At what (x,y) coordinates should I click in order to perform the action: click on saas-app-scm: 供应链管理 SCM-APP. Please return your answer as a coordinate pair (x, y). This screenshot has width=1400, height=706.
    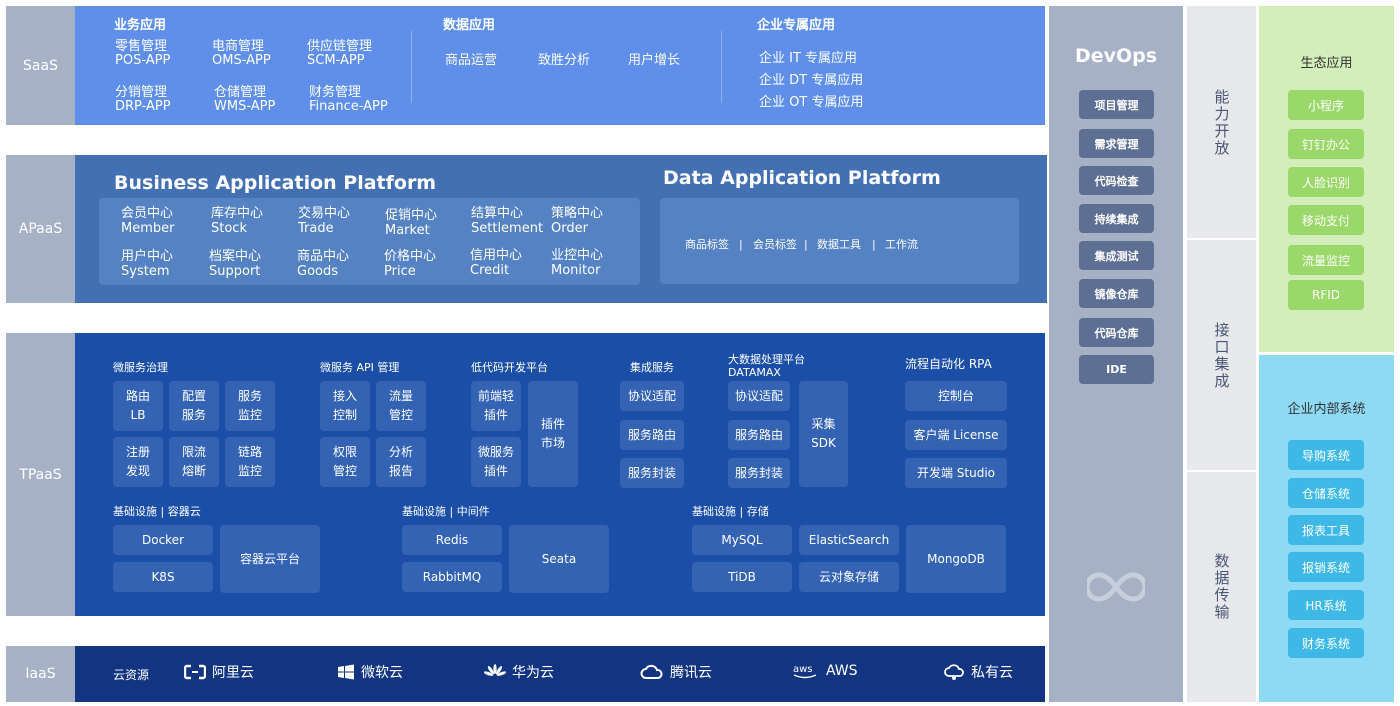
    Looking at the image, I should click on (340, 53).